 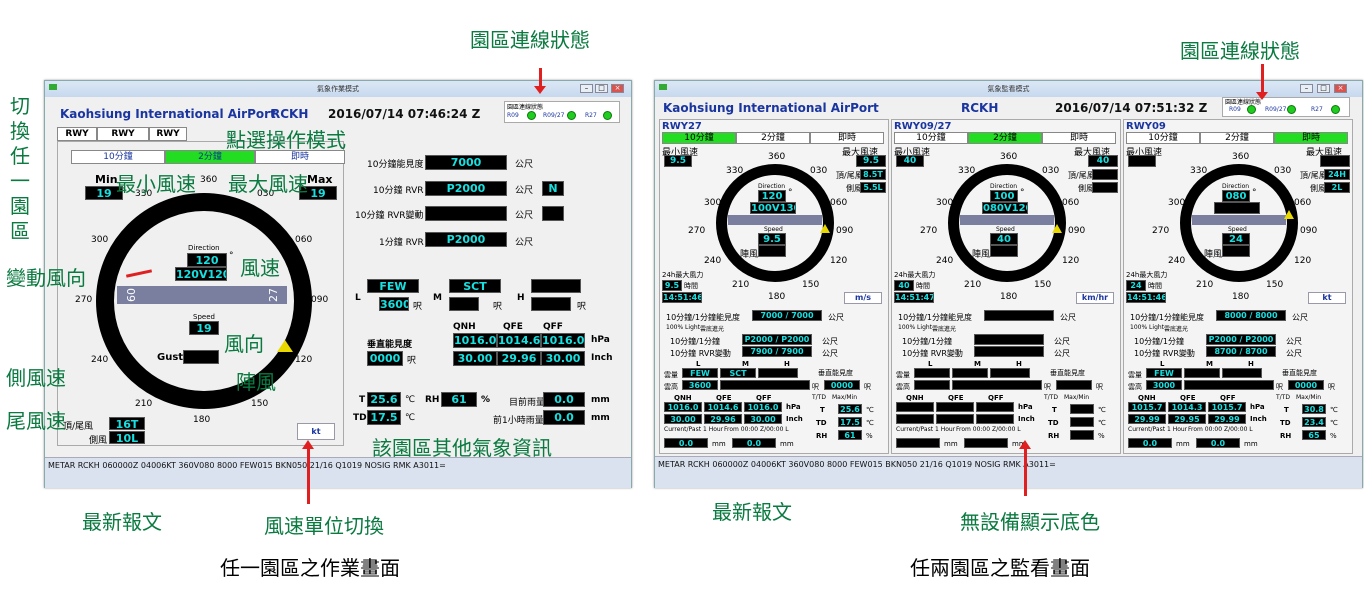 What do you see at coordinates (564, 417) in the screenshot?
I see `rain-1h-value: 0.0` at bounding box center [564, 417].